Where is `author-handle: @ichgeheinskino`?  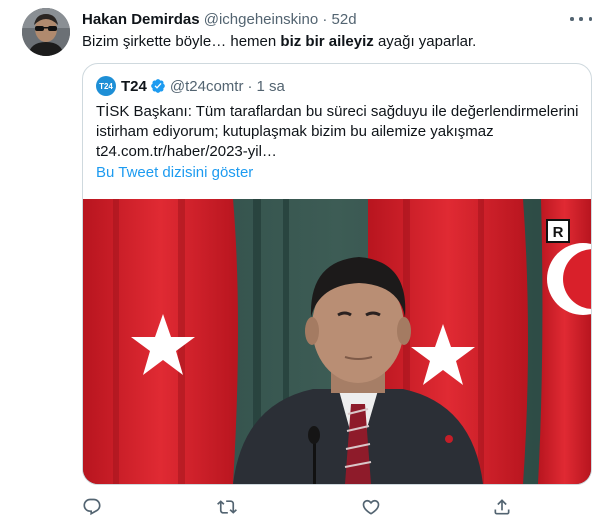 author-handle: @ichgeheinskino is located at coordinates (261, 19).